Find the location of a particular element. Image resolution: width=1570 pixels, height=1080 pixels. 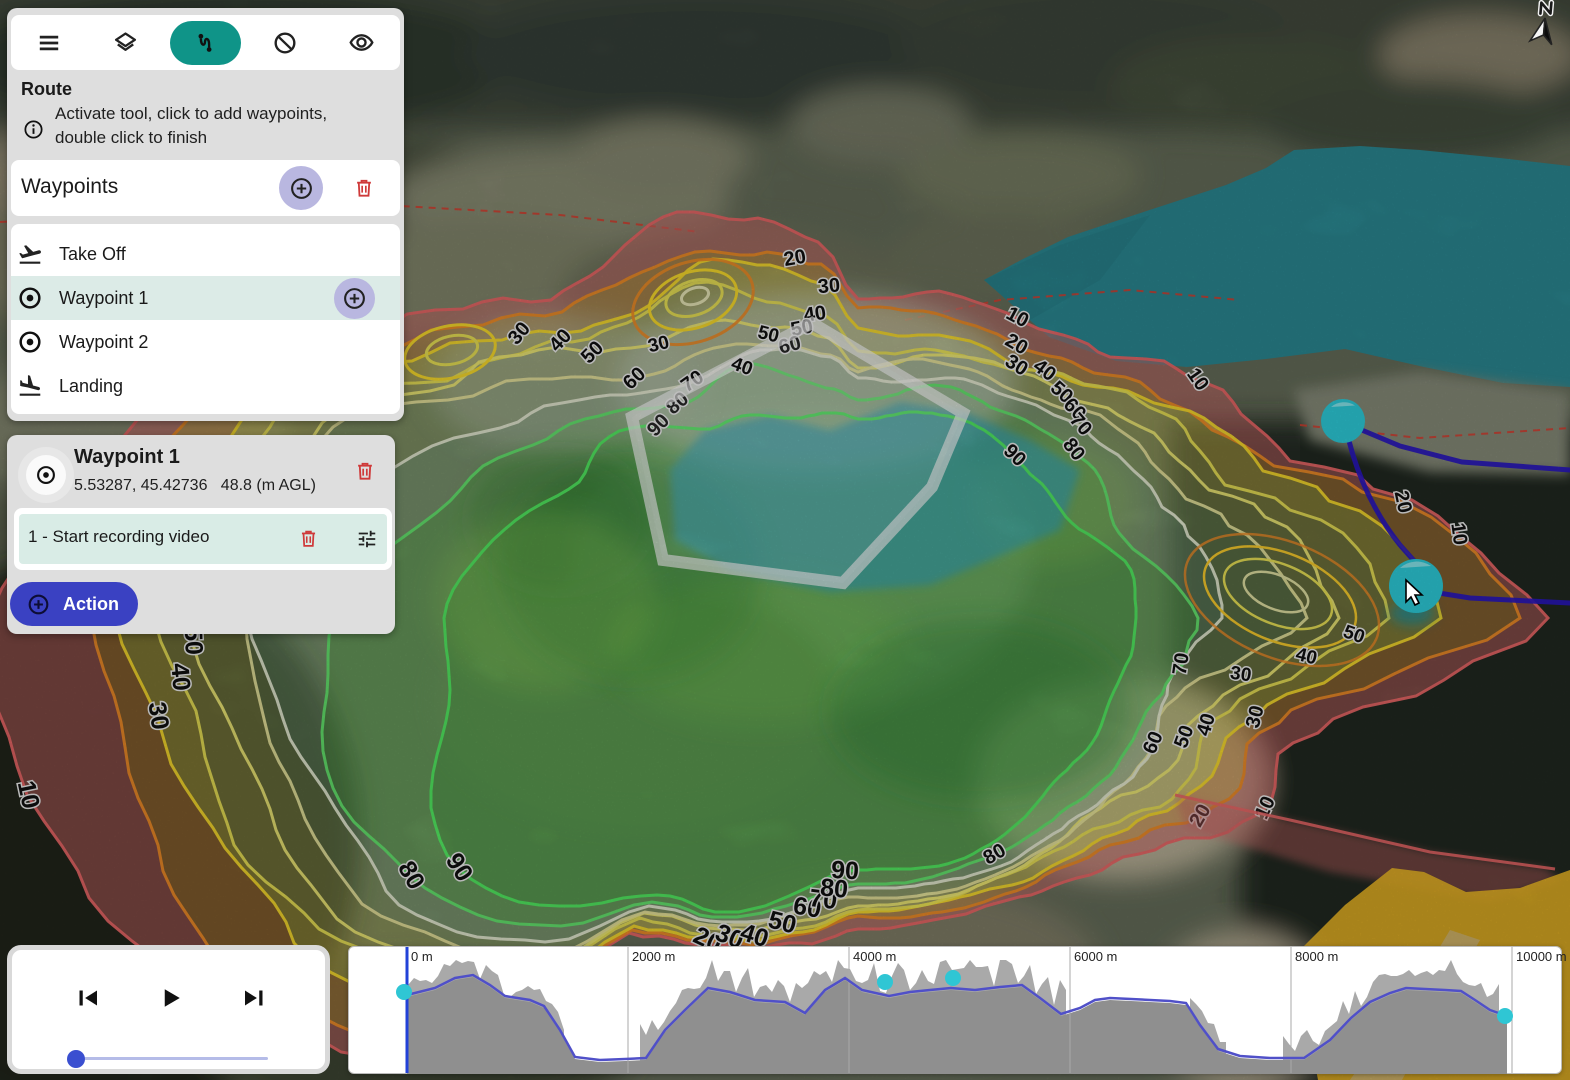

svg-text: 8000 m is located at coordinates (1316, 956).